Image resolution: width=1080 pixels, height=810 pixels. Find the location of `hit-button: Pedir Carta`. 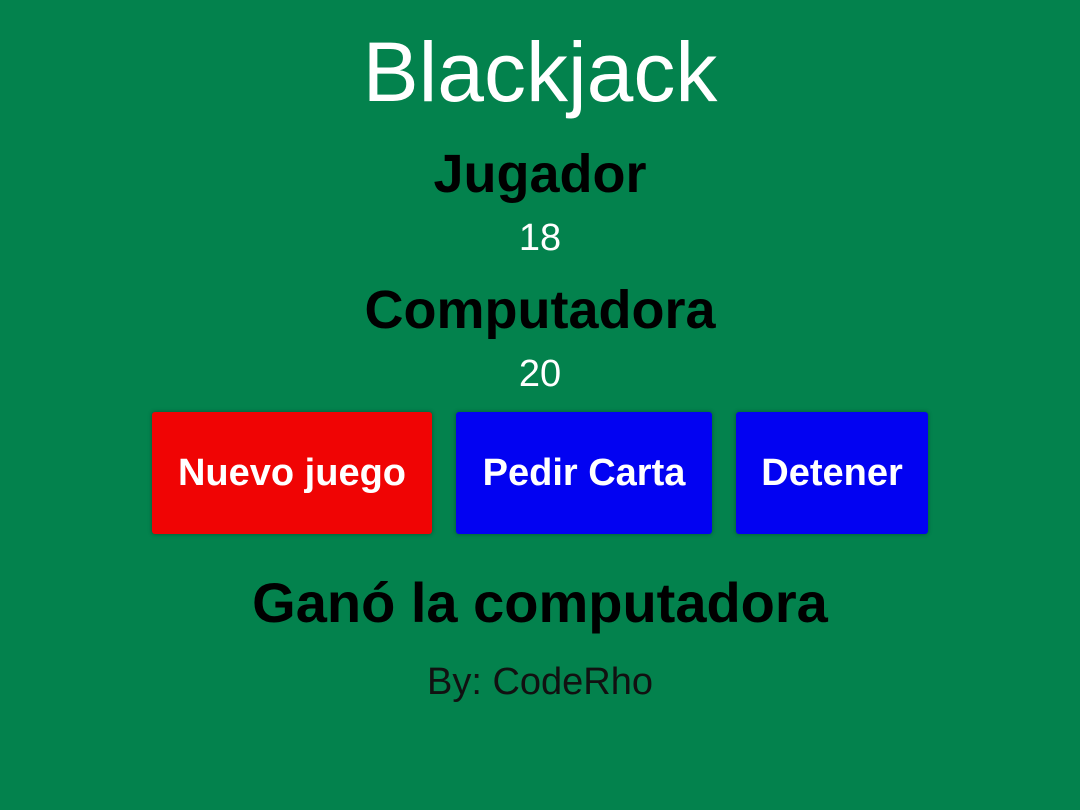

hit-button: Pedir Carta is located at coordinates (584, 473).